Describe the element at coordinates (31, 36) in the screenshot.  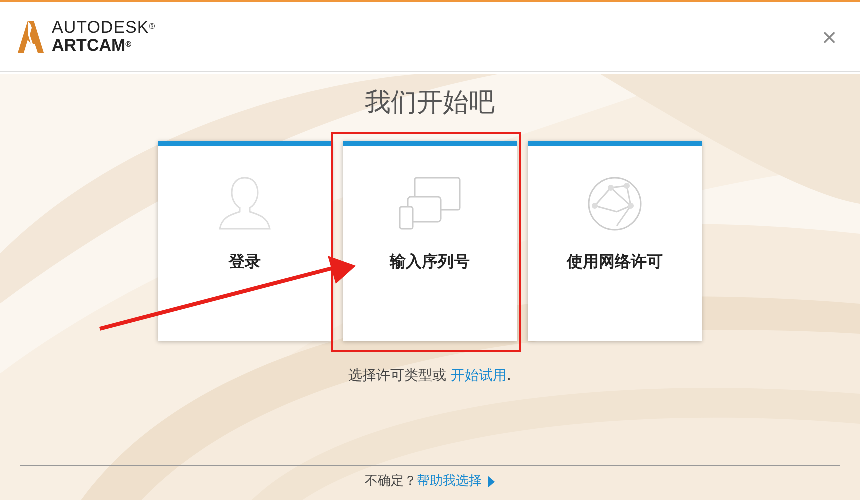
I see `logo-icon` at that location.